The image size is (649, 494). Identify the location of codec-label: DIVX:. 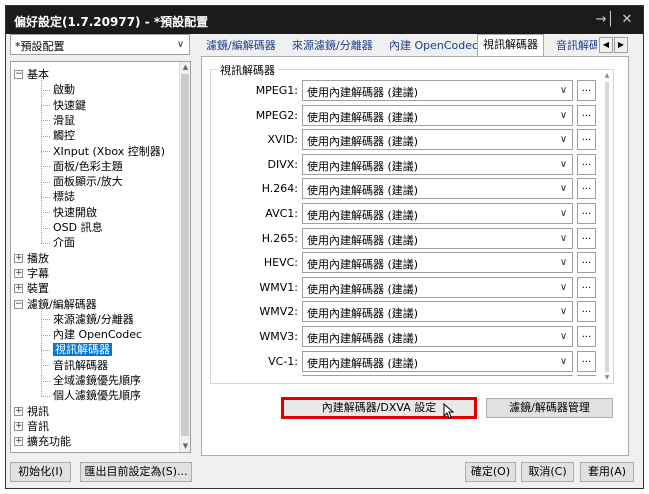
(282, 164).